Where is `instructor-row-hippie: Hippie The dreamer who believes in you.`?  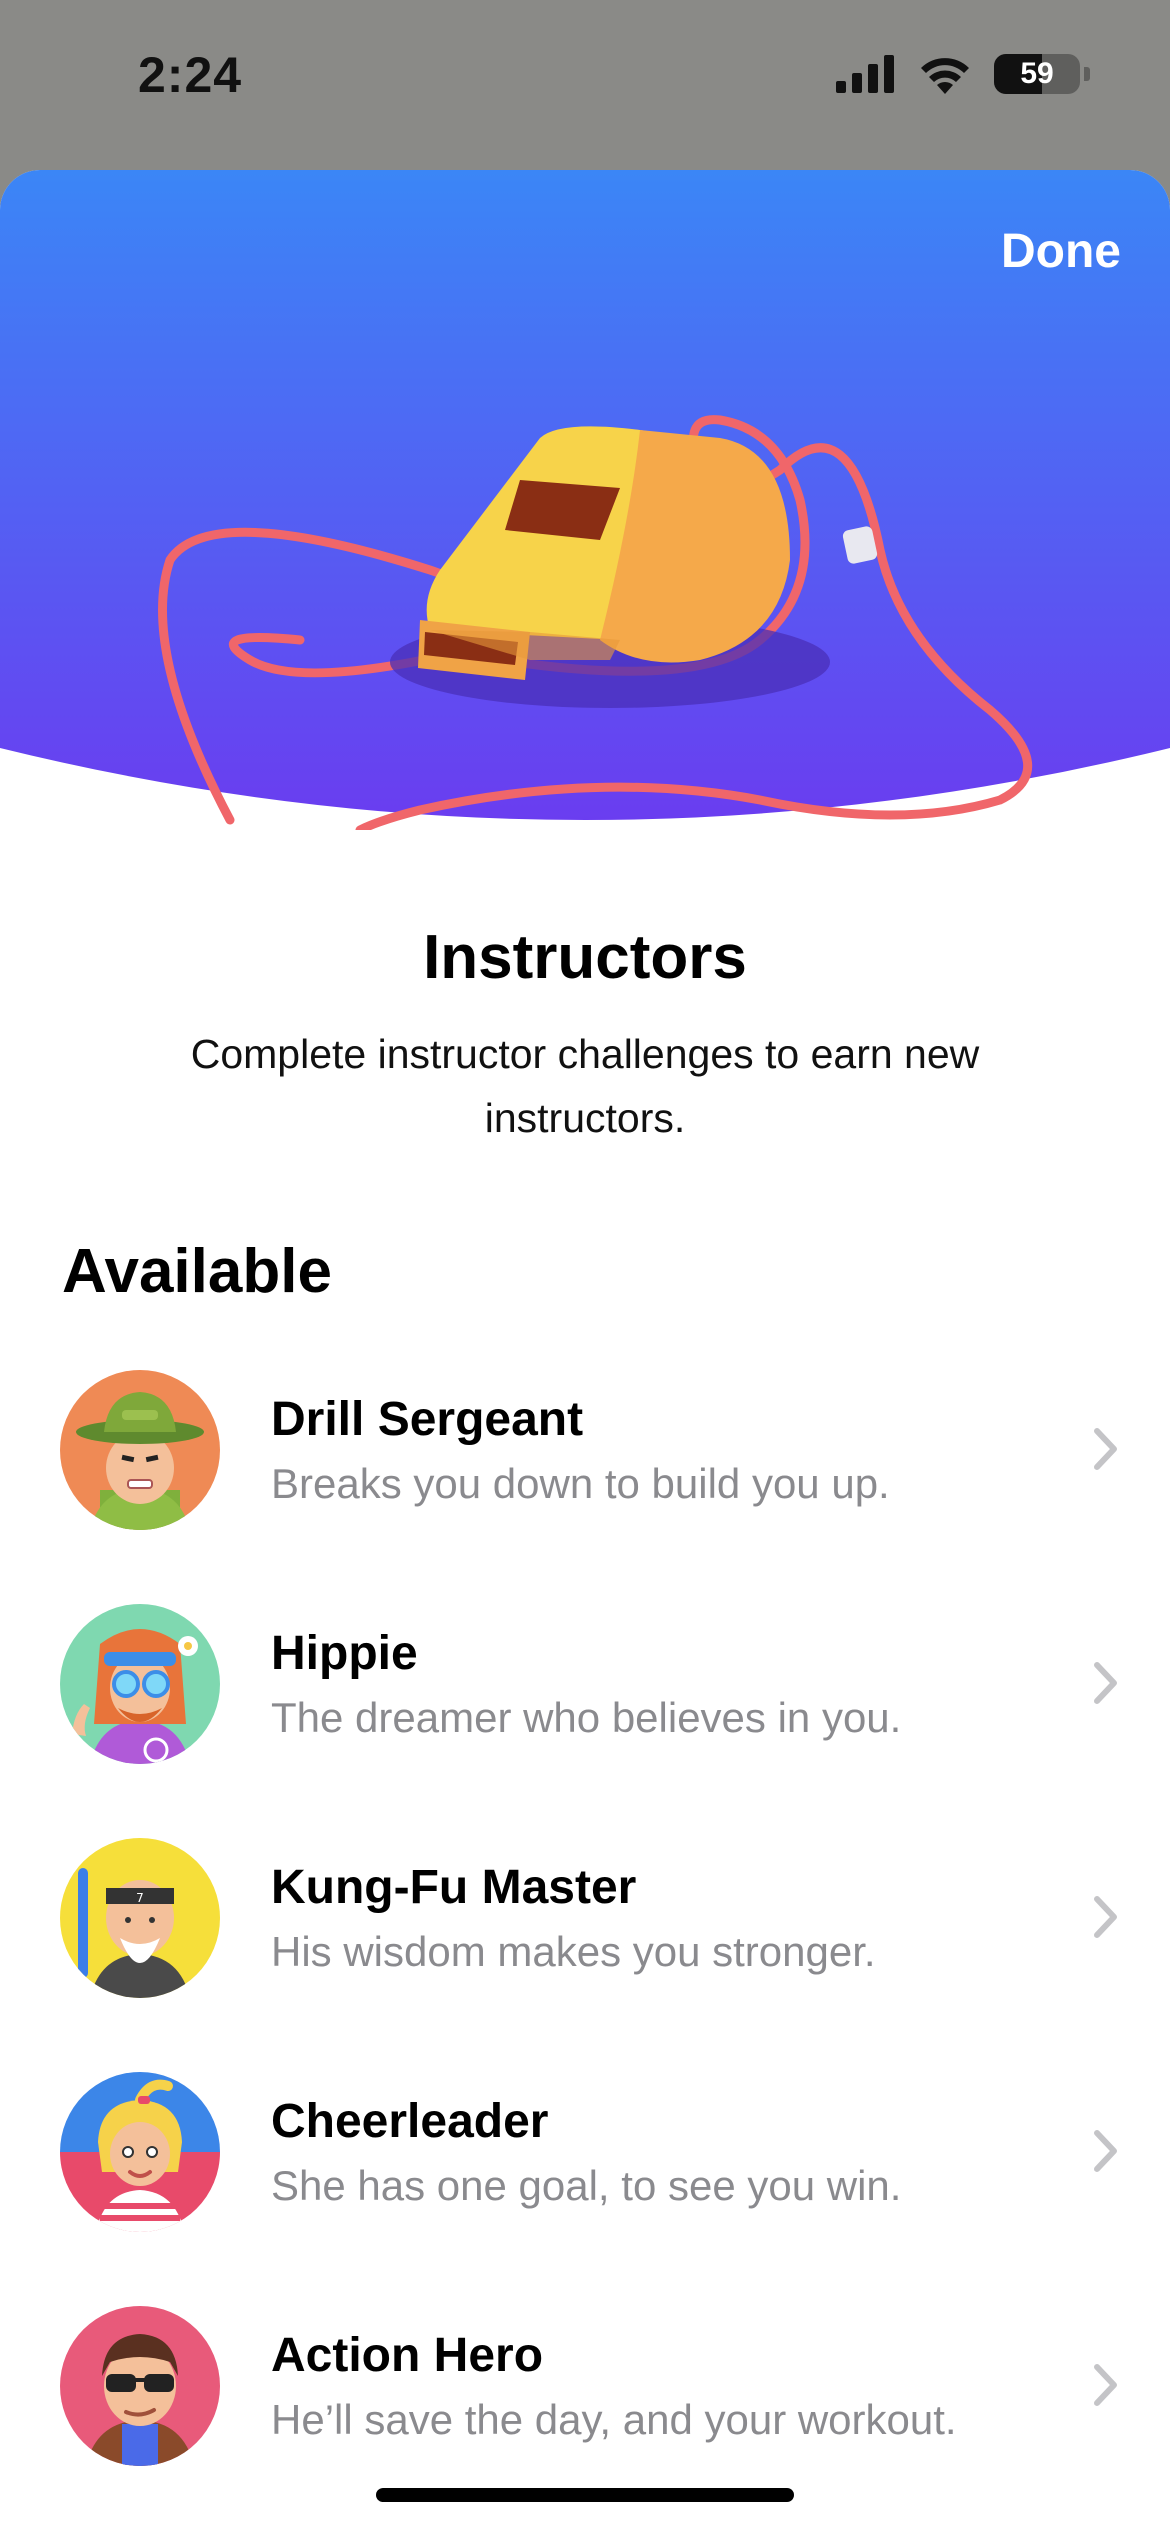
instructor-row-hippie: Hippie The dreamer who believes in you. is located at coordinates (585, 1721).